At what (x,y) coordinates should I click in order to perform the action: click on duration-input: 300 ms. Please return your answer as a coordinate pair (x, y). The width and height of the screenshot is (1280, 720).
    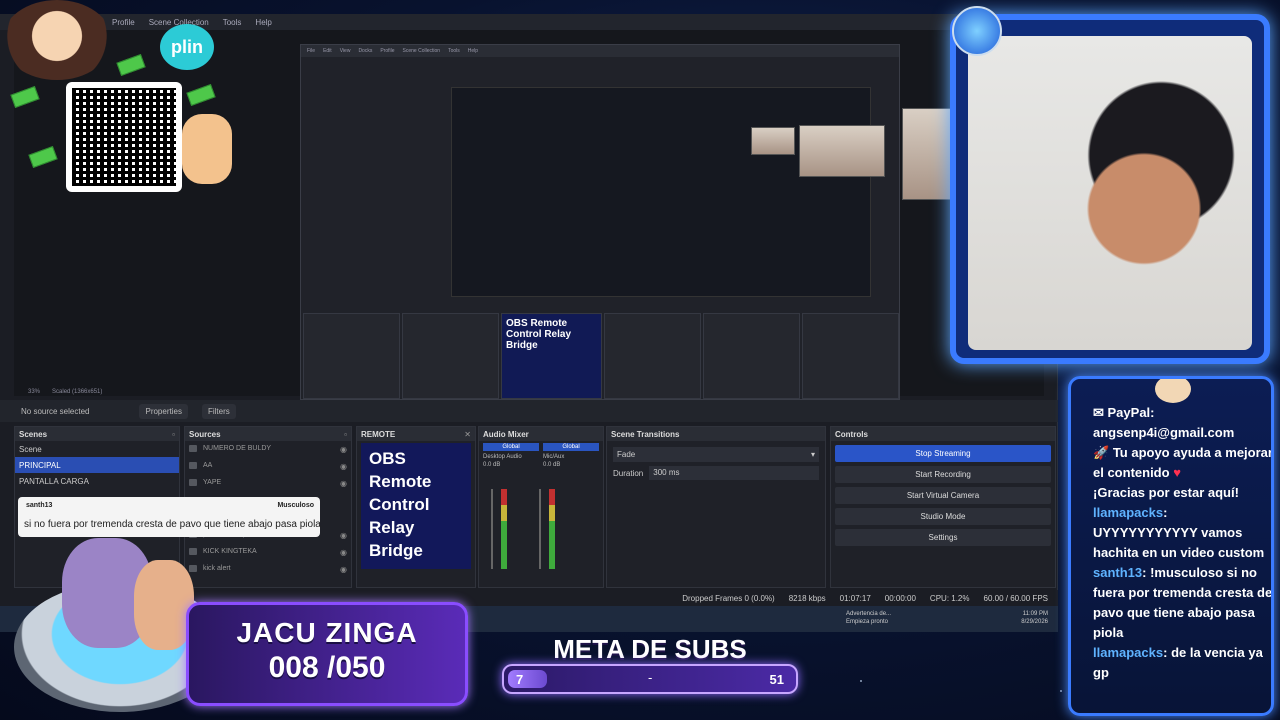
    Looking at the image, I should click on (734, 473).